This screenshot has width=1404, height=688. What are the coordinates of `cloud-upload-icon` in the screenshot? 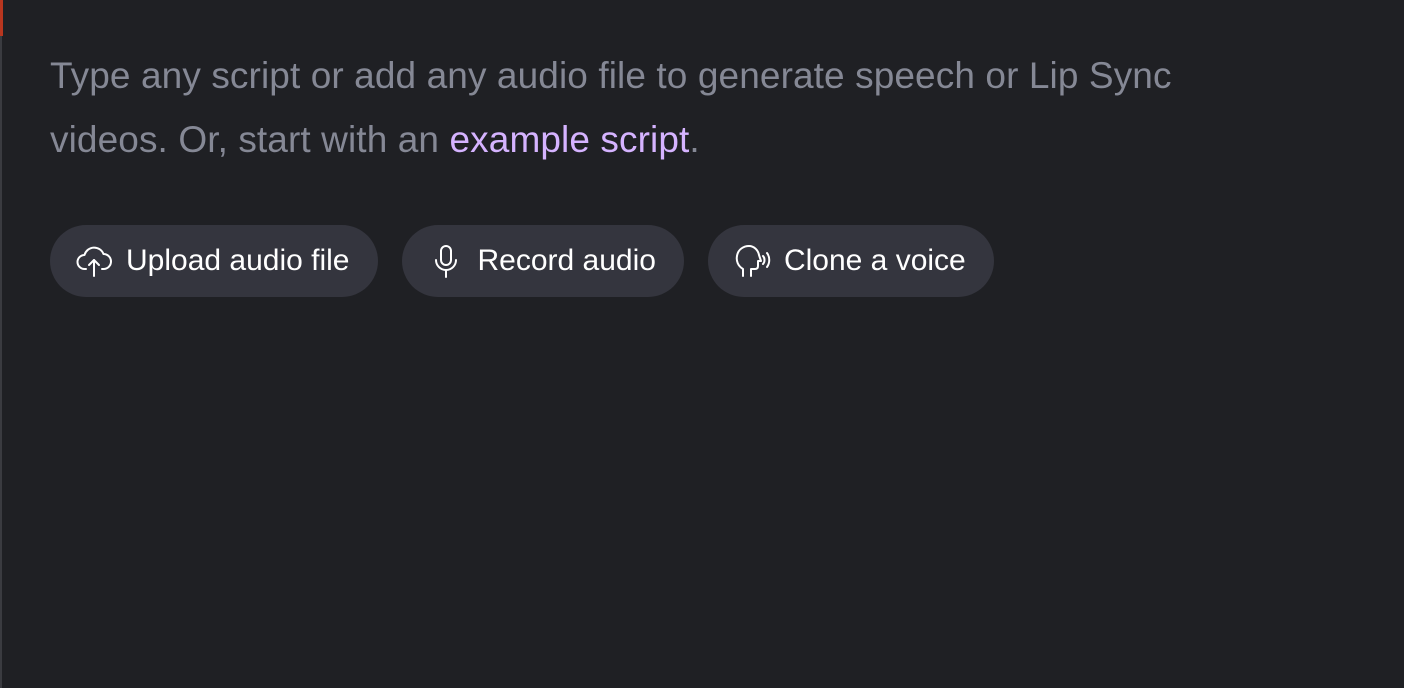 It's located at (94, 261).